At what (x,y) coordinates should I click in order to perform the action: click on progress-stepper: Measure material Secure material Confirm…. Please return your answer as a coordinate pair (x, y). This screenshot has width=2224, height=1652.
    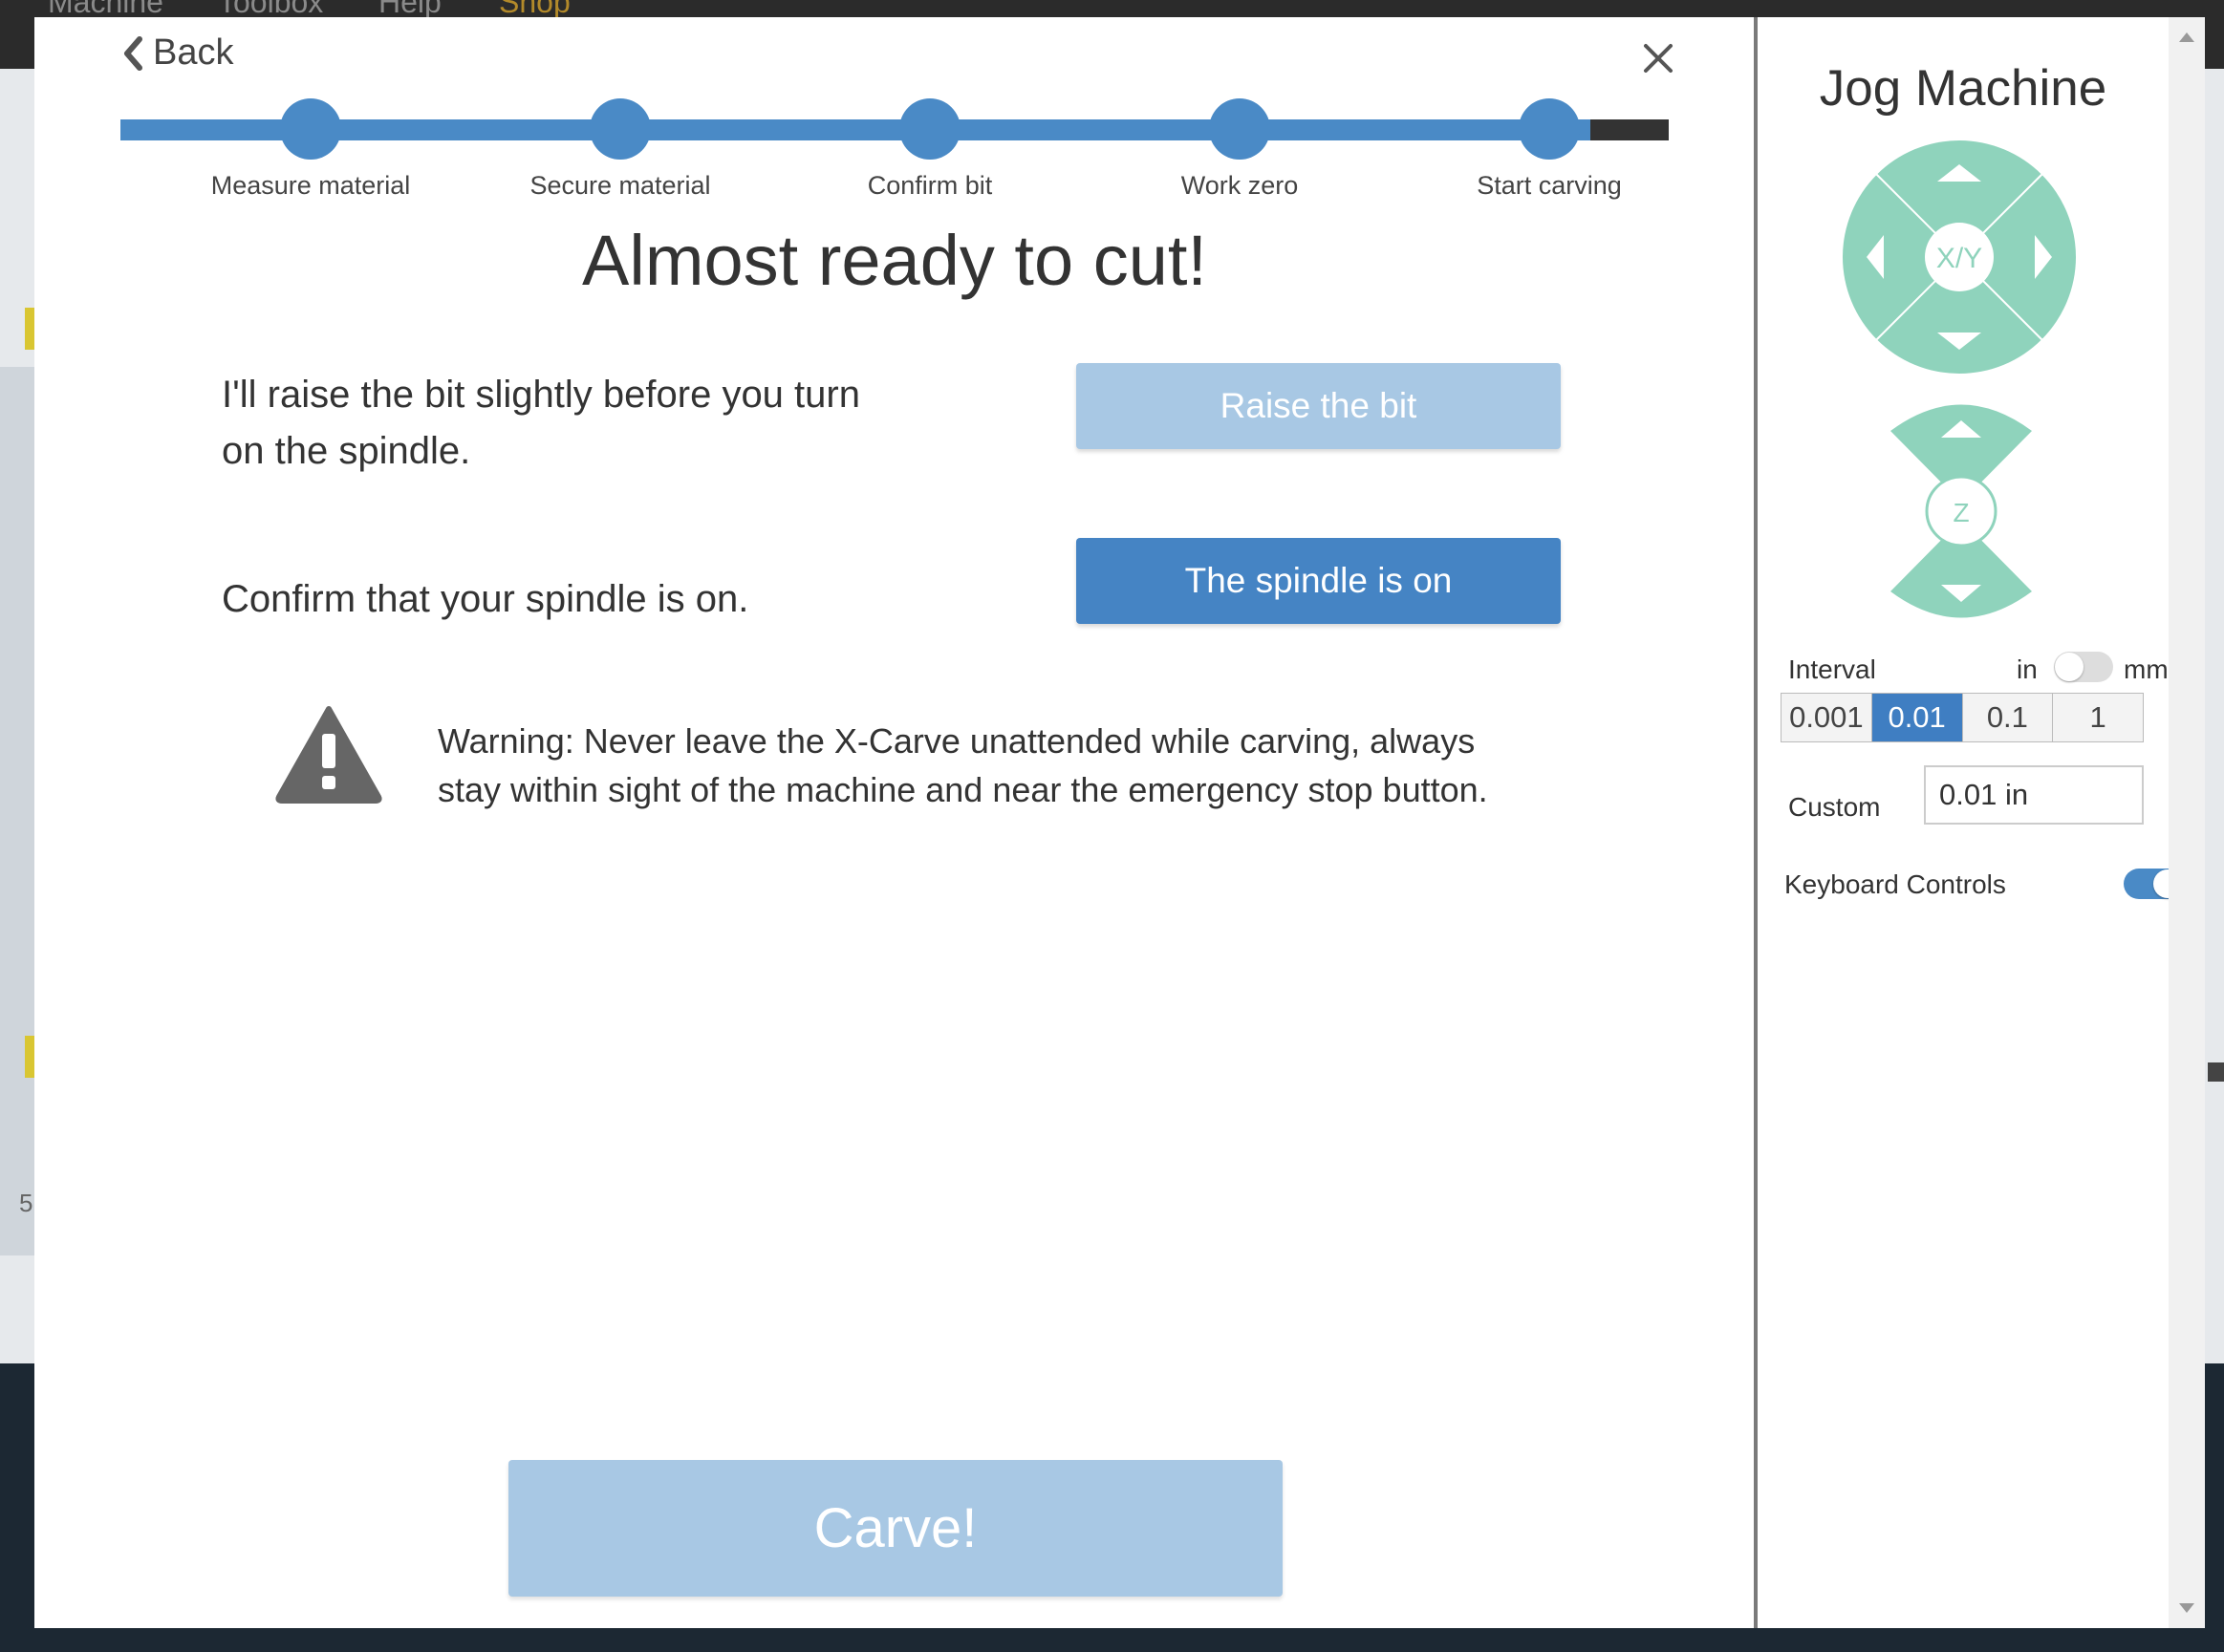
    Looking at the image, I should click on (895, 151).